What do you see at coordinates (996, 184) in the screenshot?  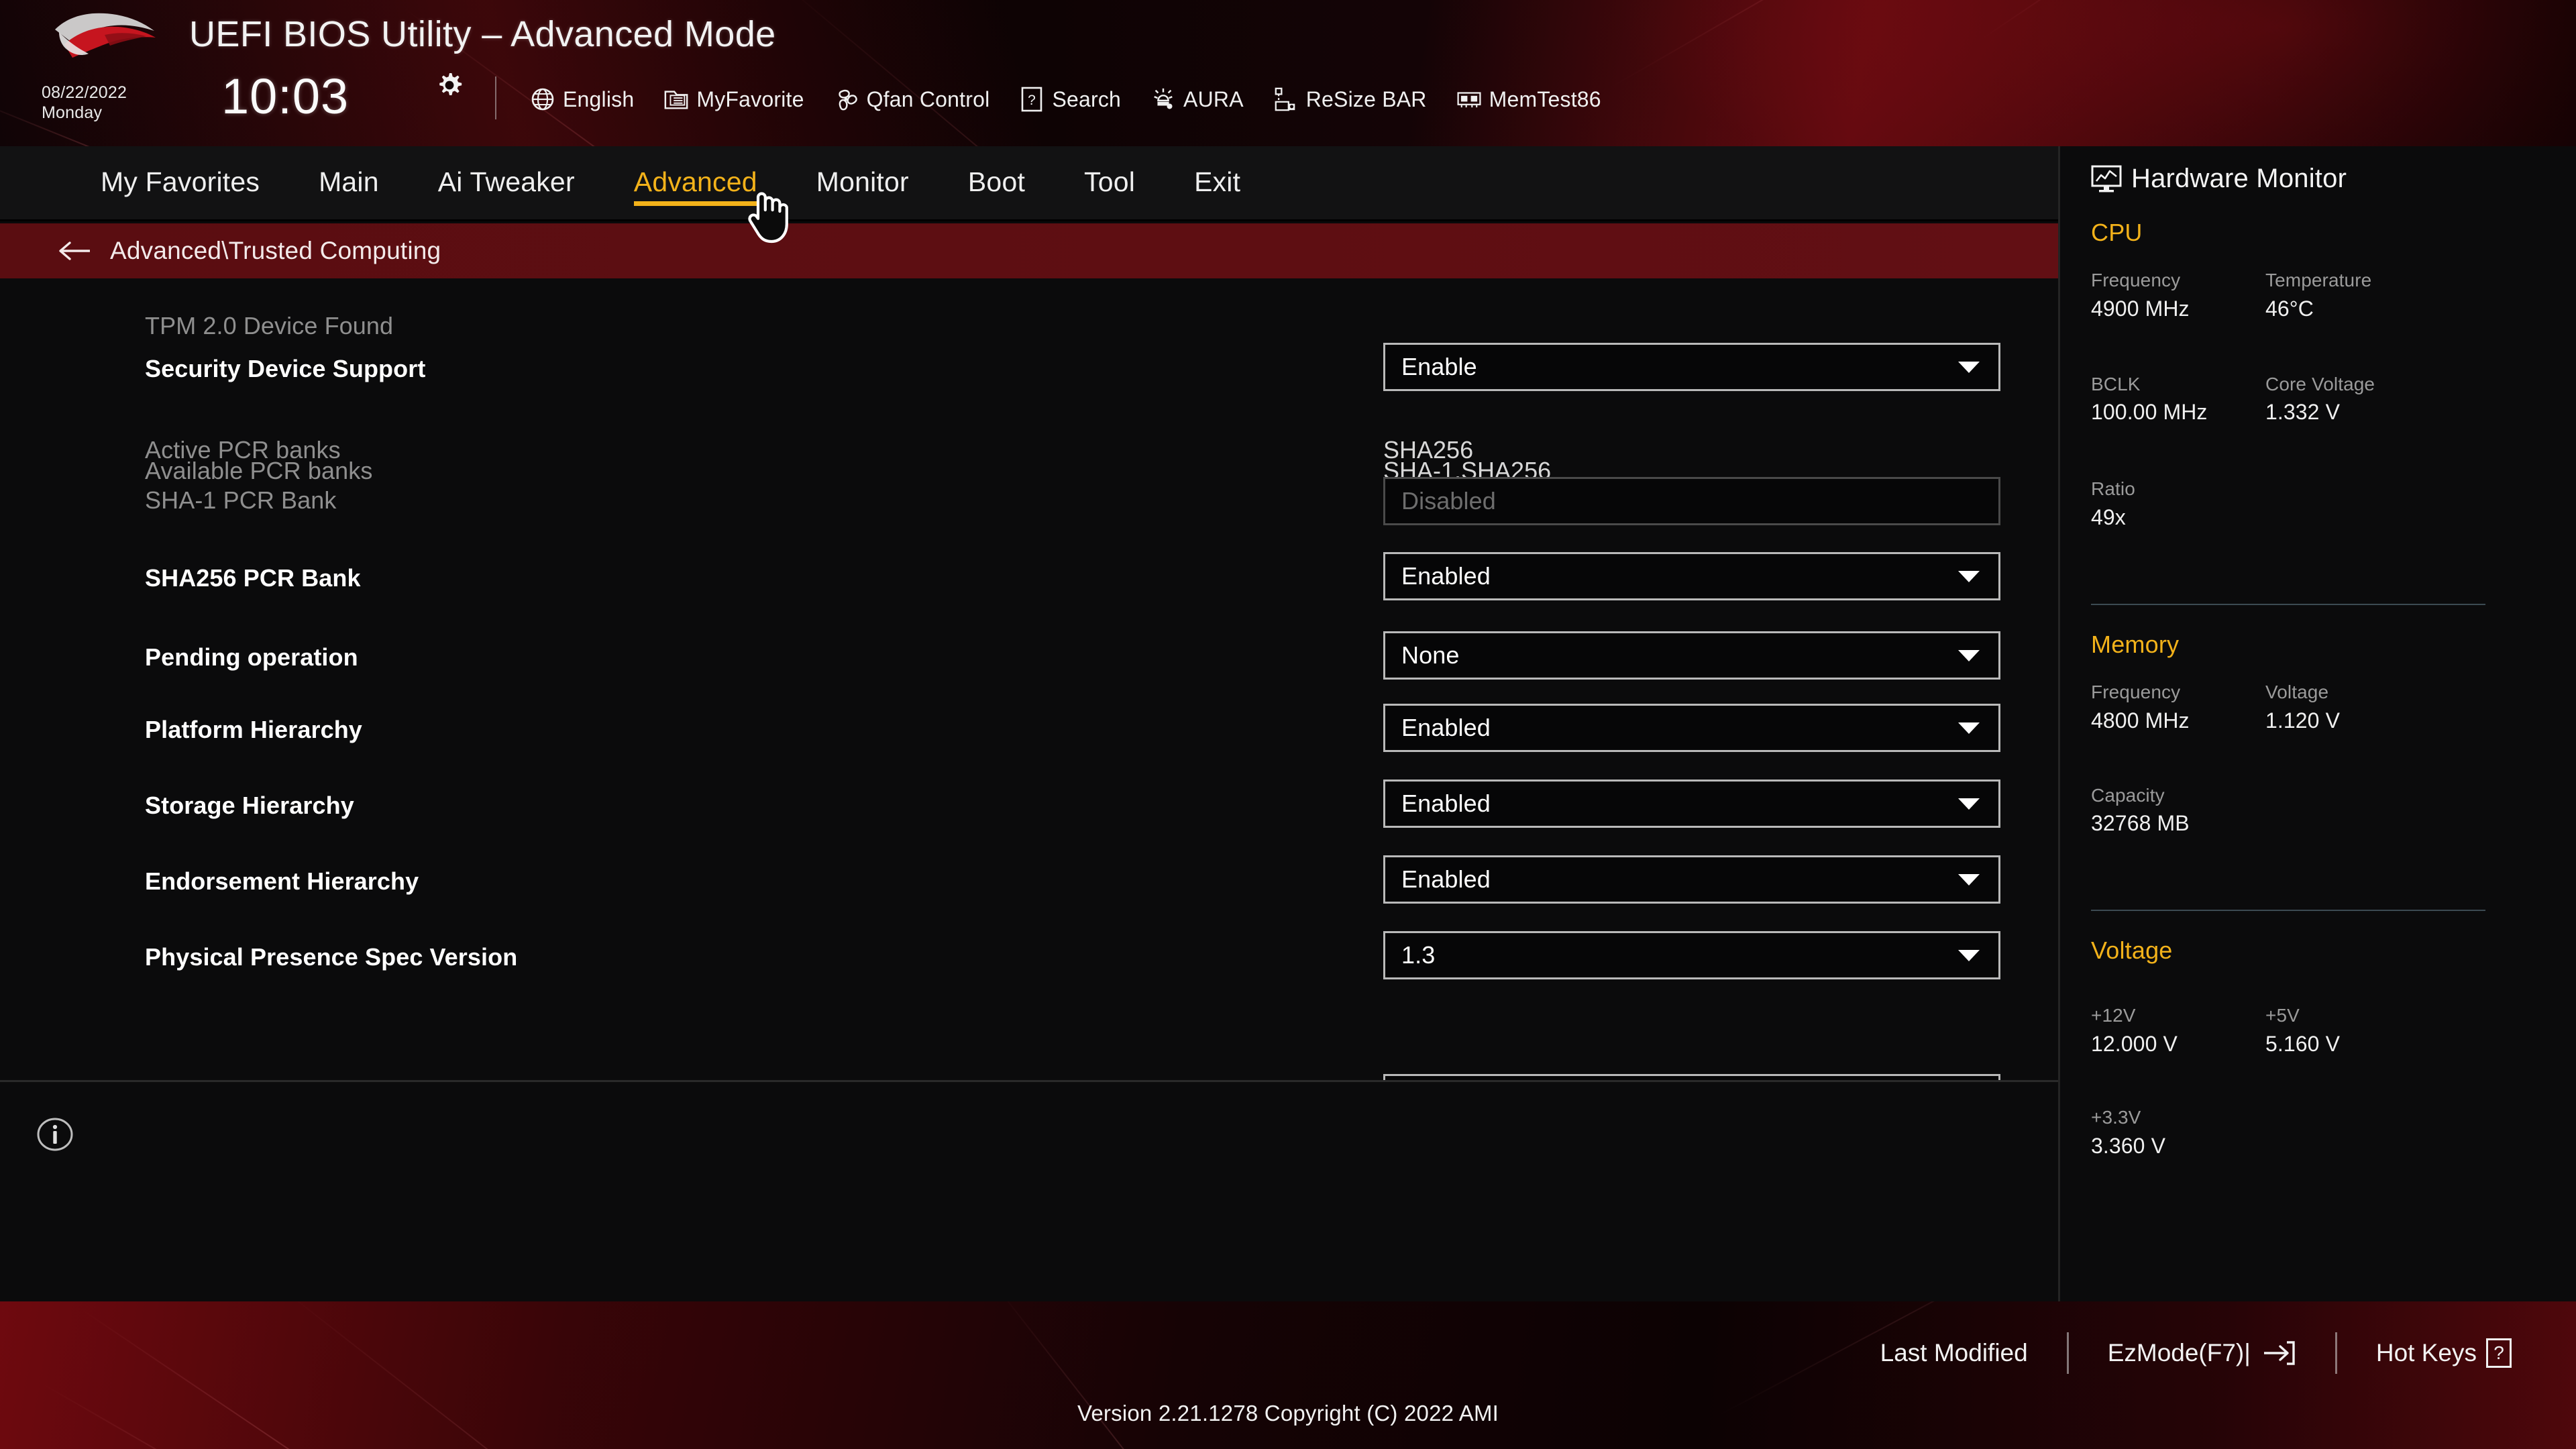 I see `tab-boot: Boot` at bounding box center [996, 184].